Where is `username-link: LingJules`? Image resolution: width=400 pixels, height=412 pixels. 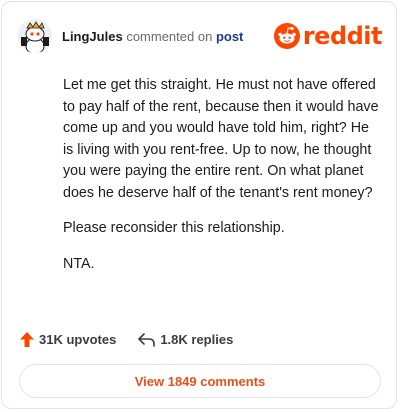
username-link: LingJules is located at coordinates (92, 36).